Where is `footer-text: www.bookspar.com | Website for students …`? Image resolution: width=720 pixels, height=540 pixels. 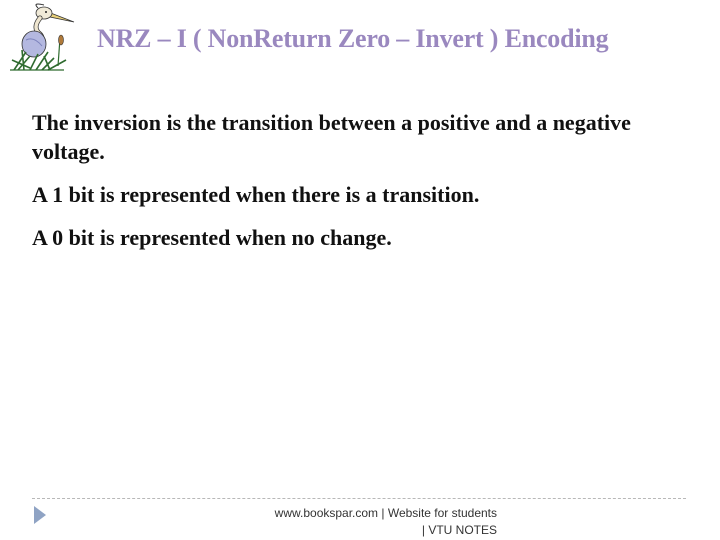
footer-text: www.bookspar.com | Website for students … is located at coordinates (358, 522).